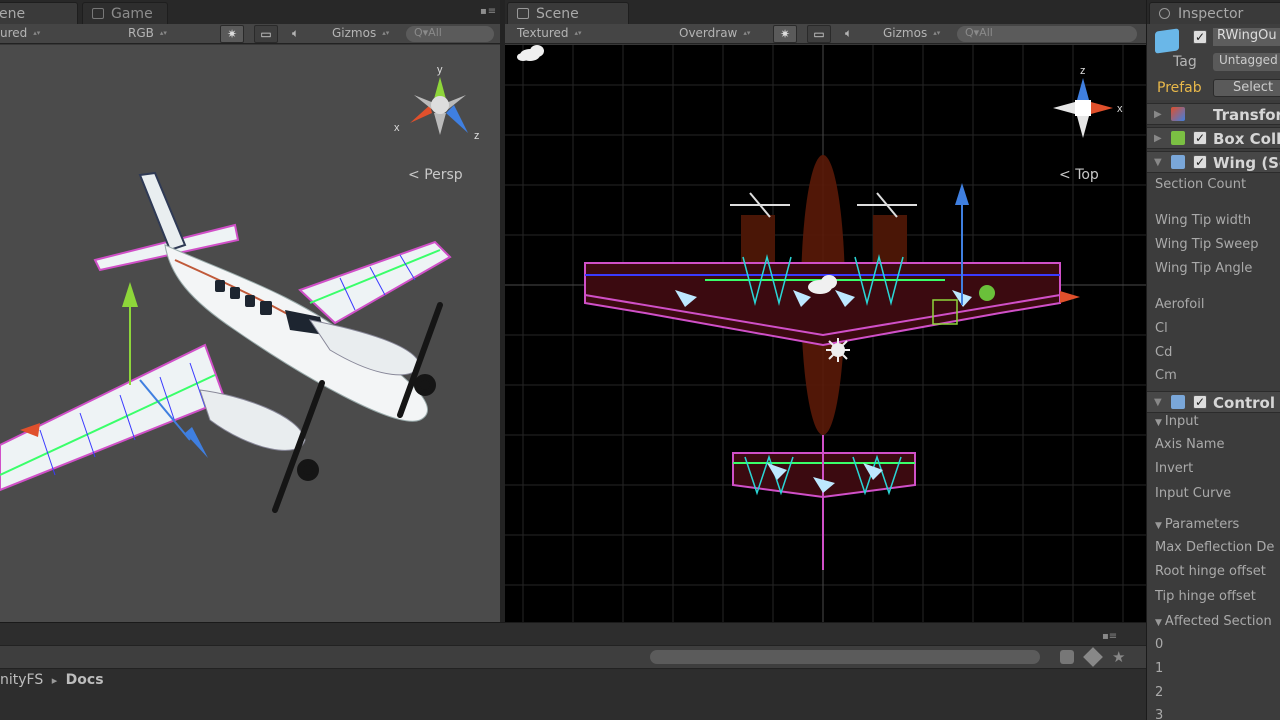 The height and width of the screenshot is (720, 1280). I want to click on field-max-deflection: Max Deflection De, so click(1215, 547).